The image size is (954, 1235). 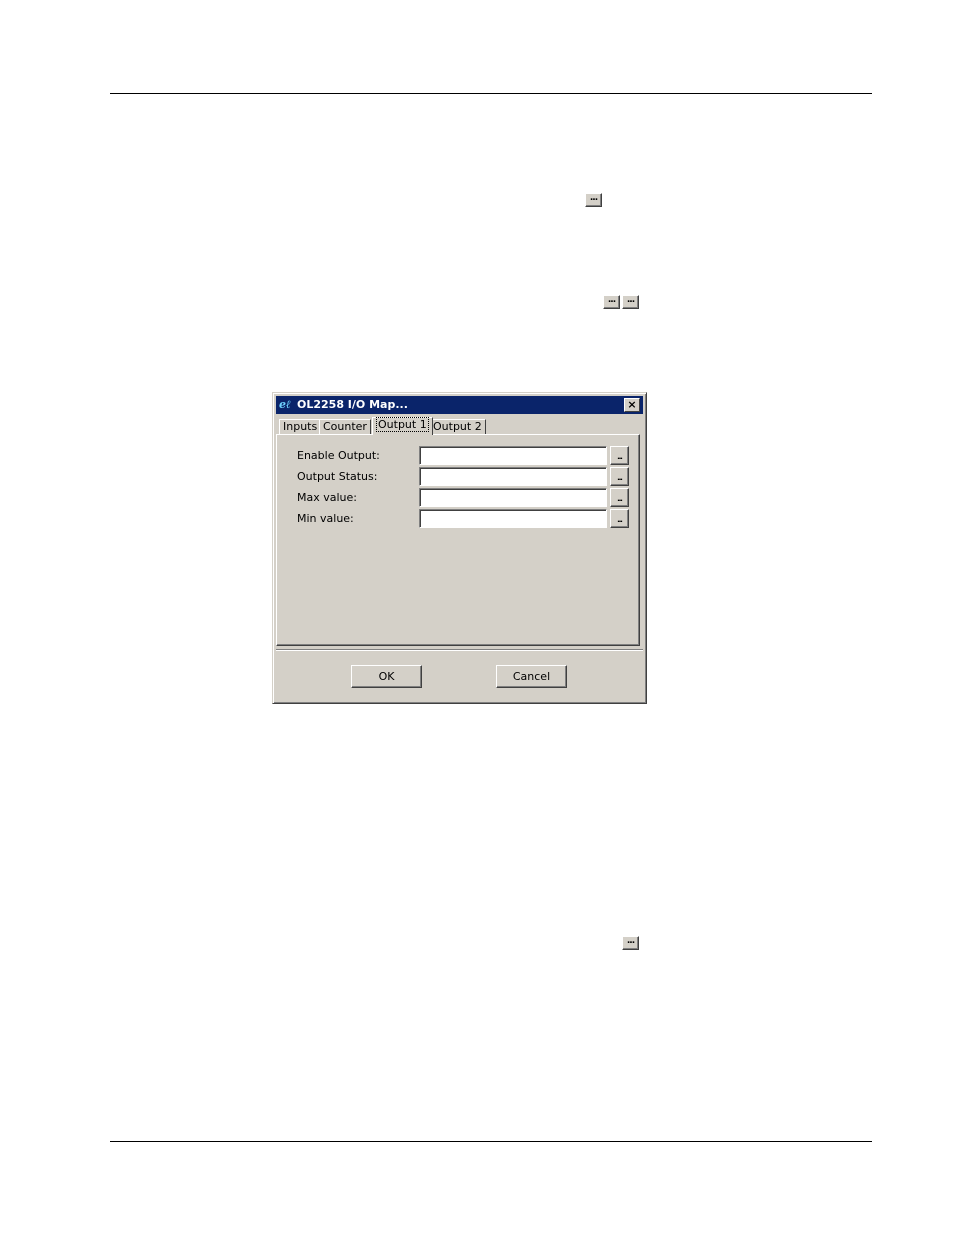 What do you see at coordinates (327, 497) in the screenshot?
I see `max-value-label: Max value:` at bounding box center [327, 497].